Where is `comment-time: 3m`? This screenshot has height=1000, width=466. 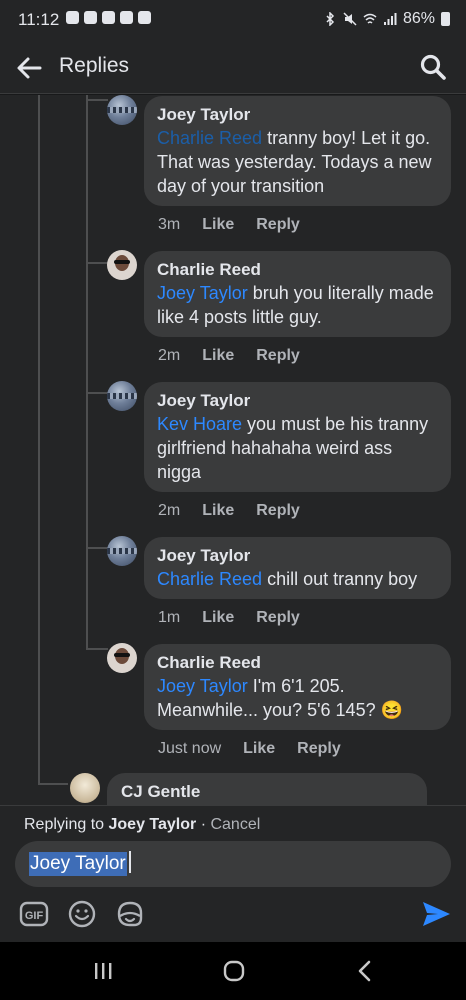
comment-time: 3m is located at coordinates (169, 224).